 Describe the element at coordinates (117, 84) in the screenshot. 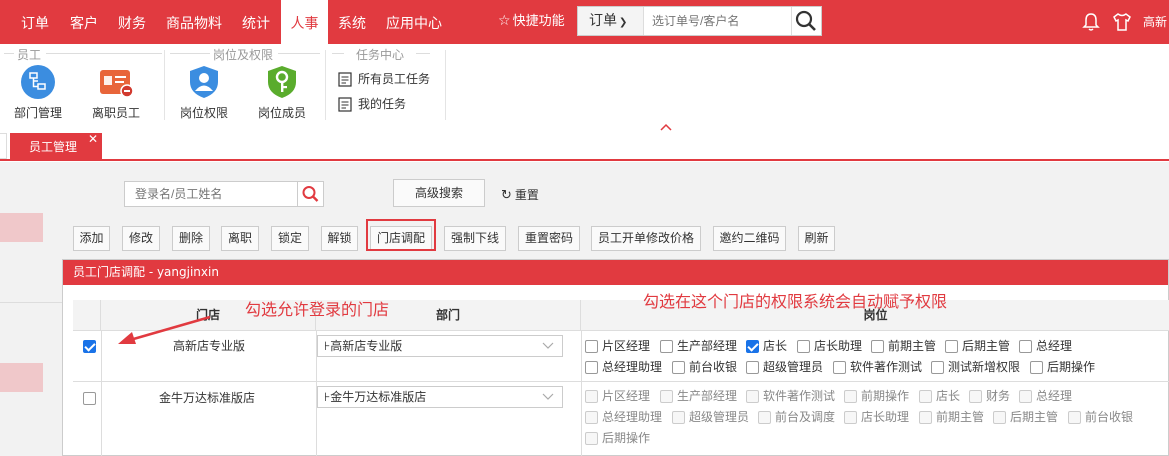

I see `resign-card-icon` at that location.